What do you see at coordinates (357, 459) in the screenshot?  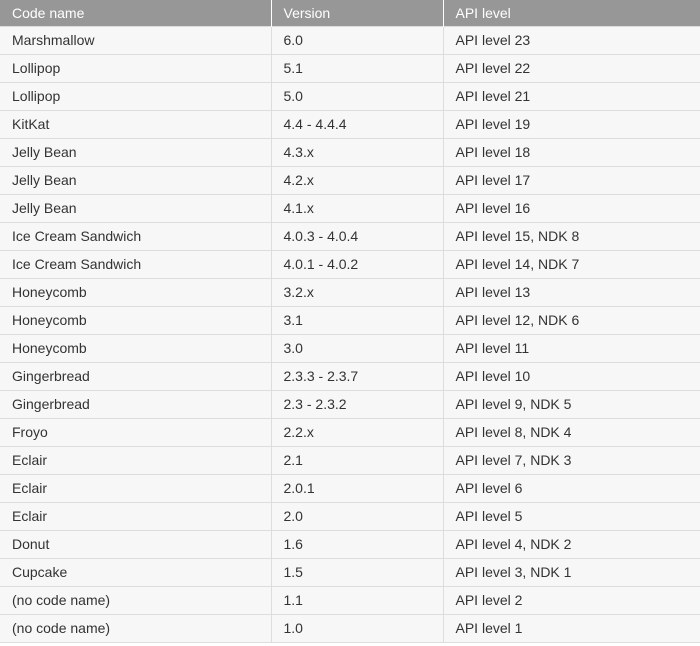 I see `cell-version: 2.1` at bounding box center [357, 459].